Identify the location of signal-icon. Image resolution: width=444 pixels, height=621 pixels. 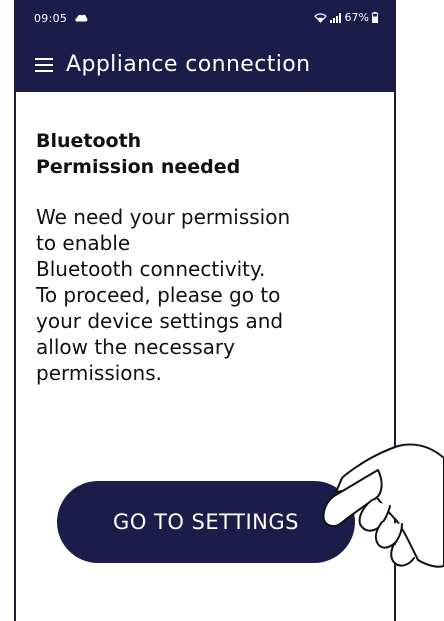
(335, 17).